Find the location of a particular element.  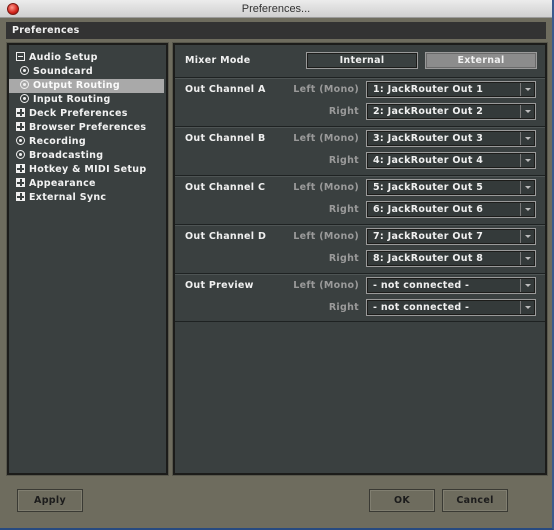

right-output-select: 4: JackRouter Out 4 is located at coordinates (451, 160).